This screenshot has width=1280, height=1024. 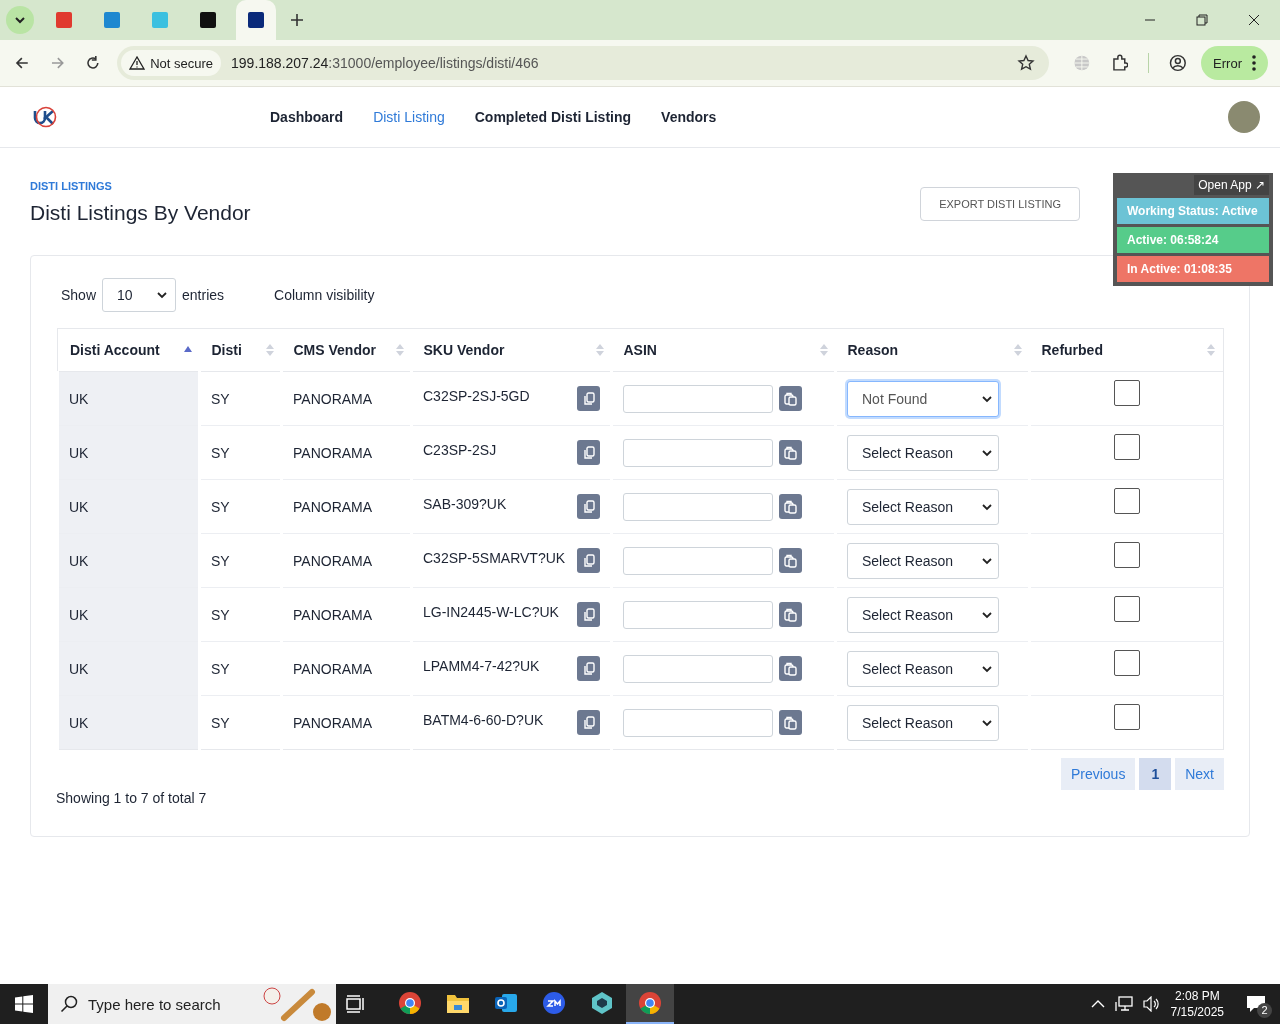 I want to click on next-button: Next, so click(x=1199, y=774).